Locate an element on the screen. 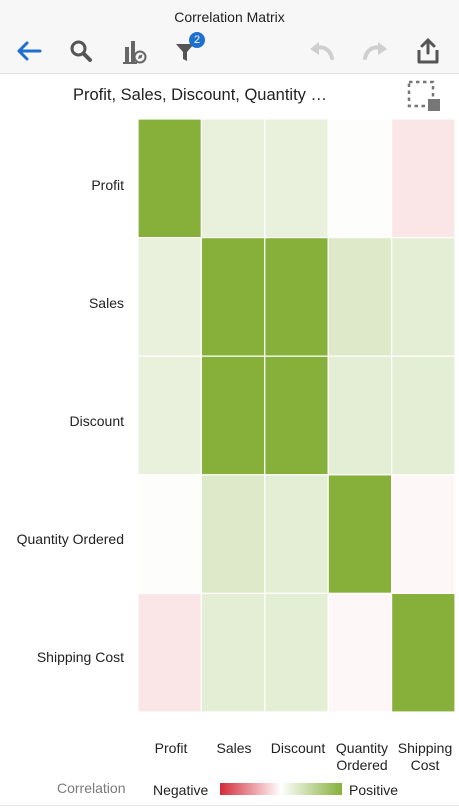 This screenshot has width=459, height=810. heatmap-cell-r1-c2 is located at coordinates (296, 297).